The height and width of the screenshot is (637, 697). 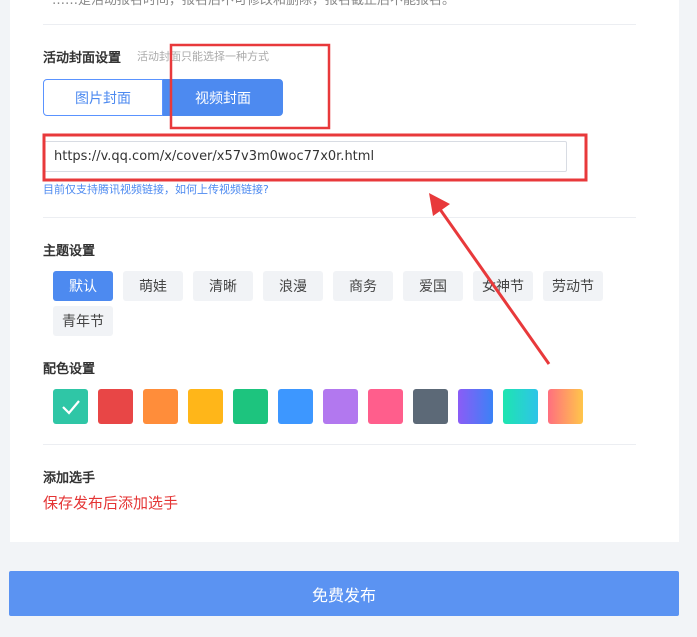 What do you see at coordinates (254, 4) in the screenshot?
I see `top-note-text: ……是活动报名时间，报名后不可修改和删除，报名截止后不能报名。` at bounding box center [254, 4].